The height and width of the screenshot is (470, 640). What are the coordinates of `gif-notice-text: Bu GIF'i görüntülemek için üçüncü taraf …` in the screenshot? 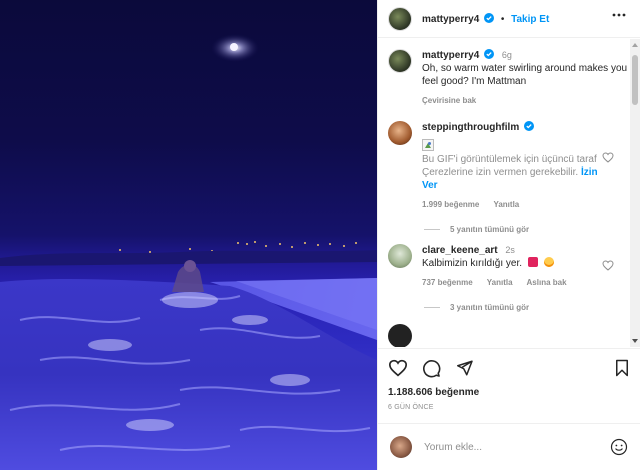 It's located at (509, 166).